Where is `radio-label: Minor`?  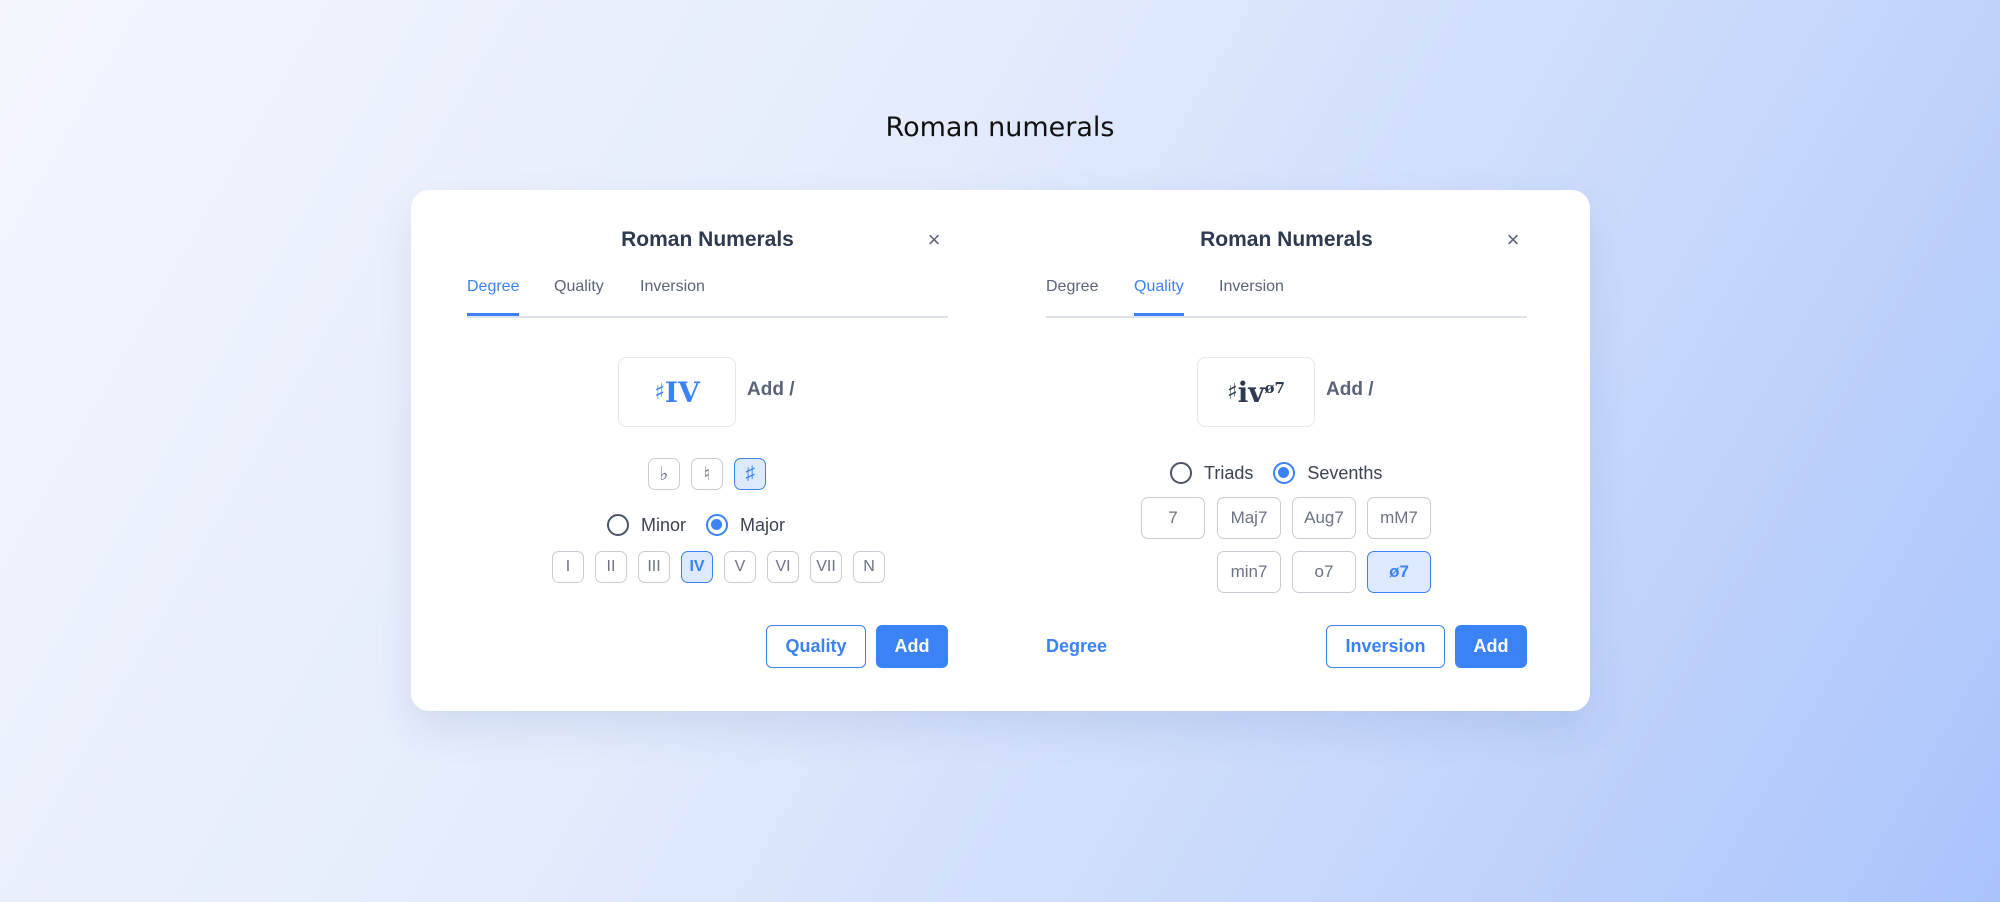 radio-label: Minor is located at coordinates (664, 524).